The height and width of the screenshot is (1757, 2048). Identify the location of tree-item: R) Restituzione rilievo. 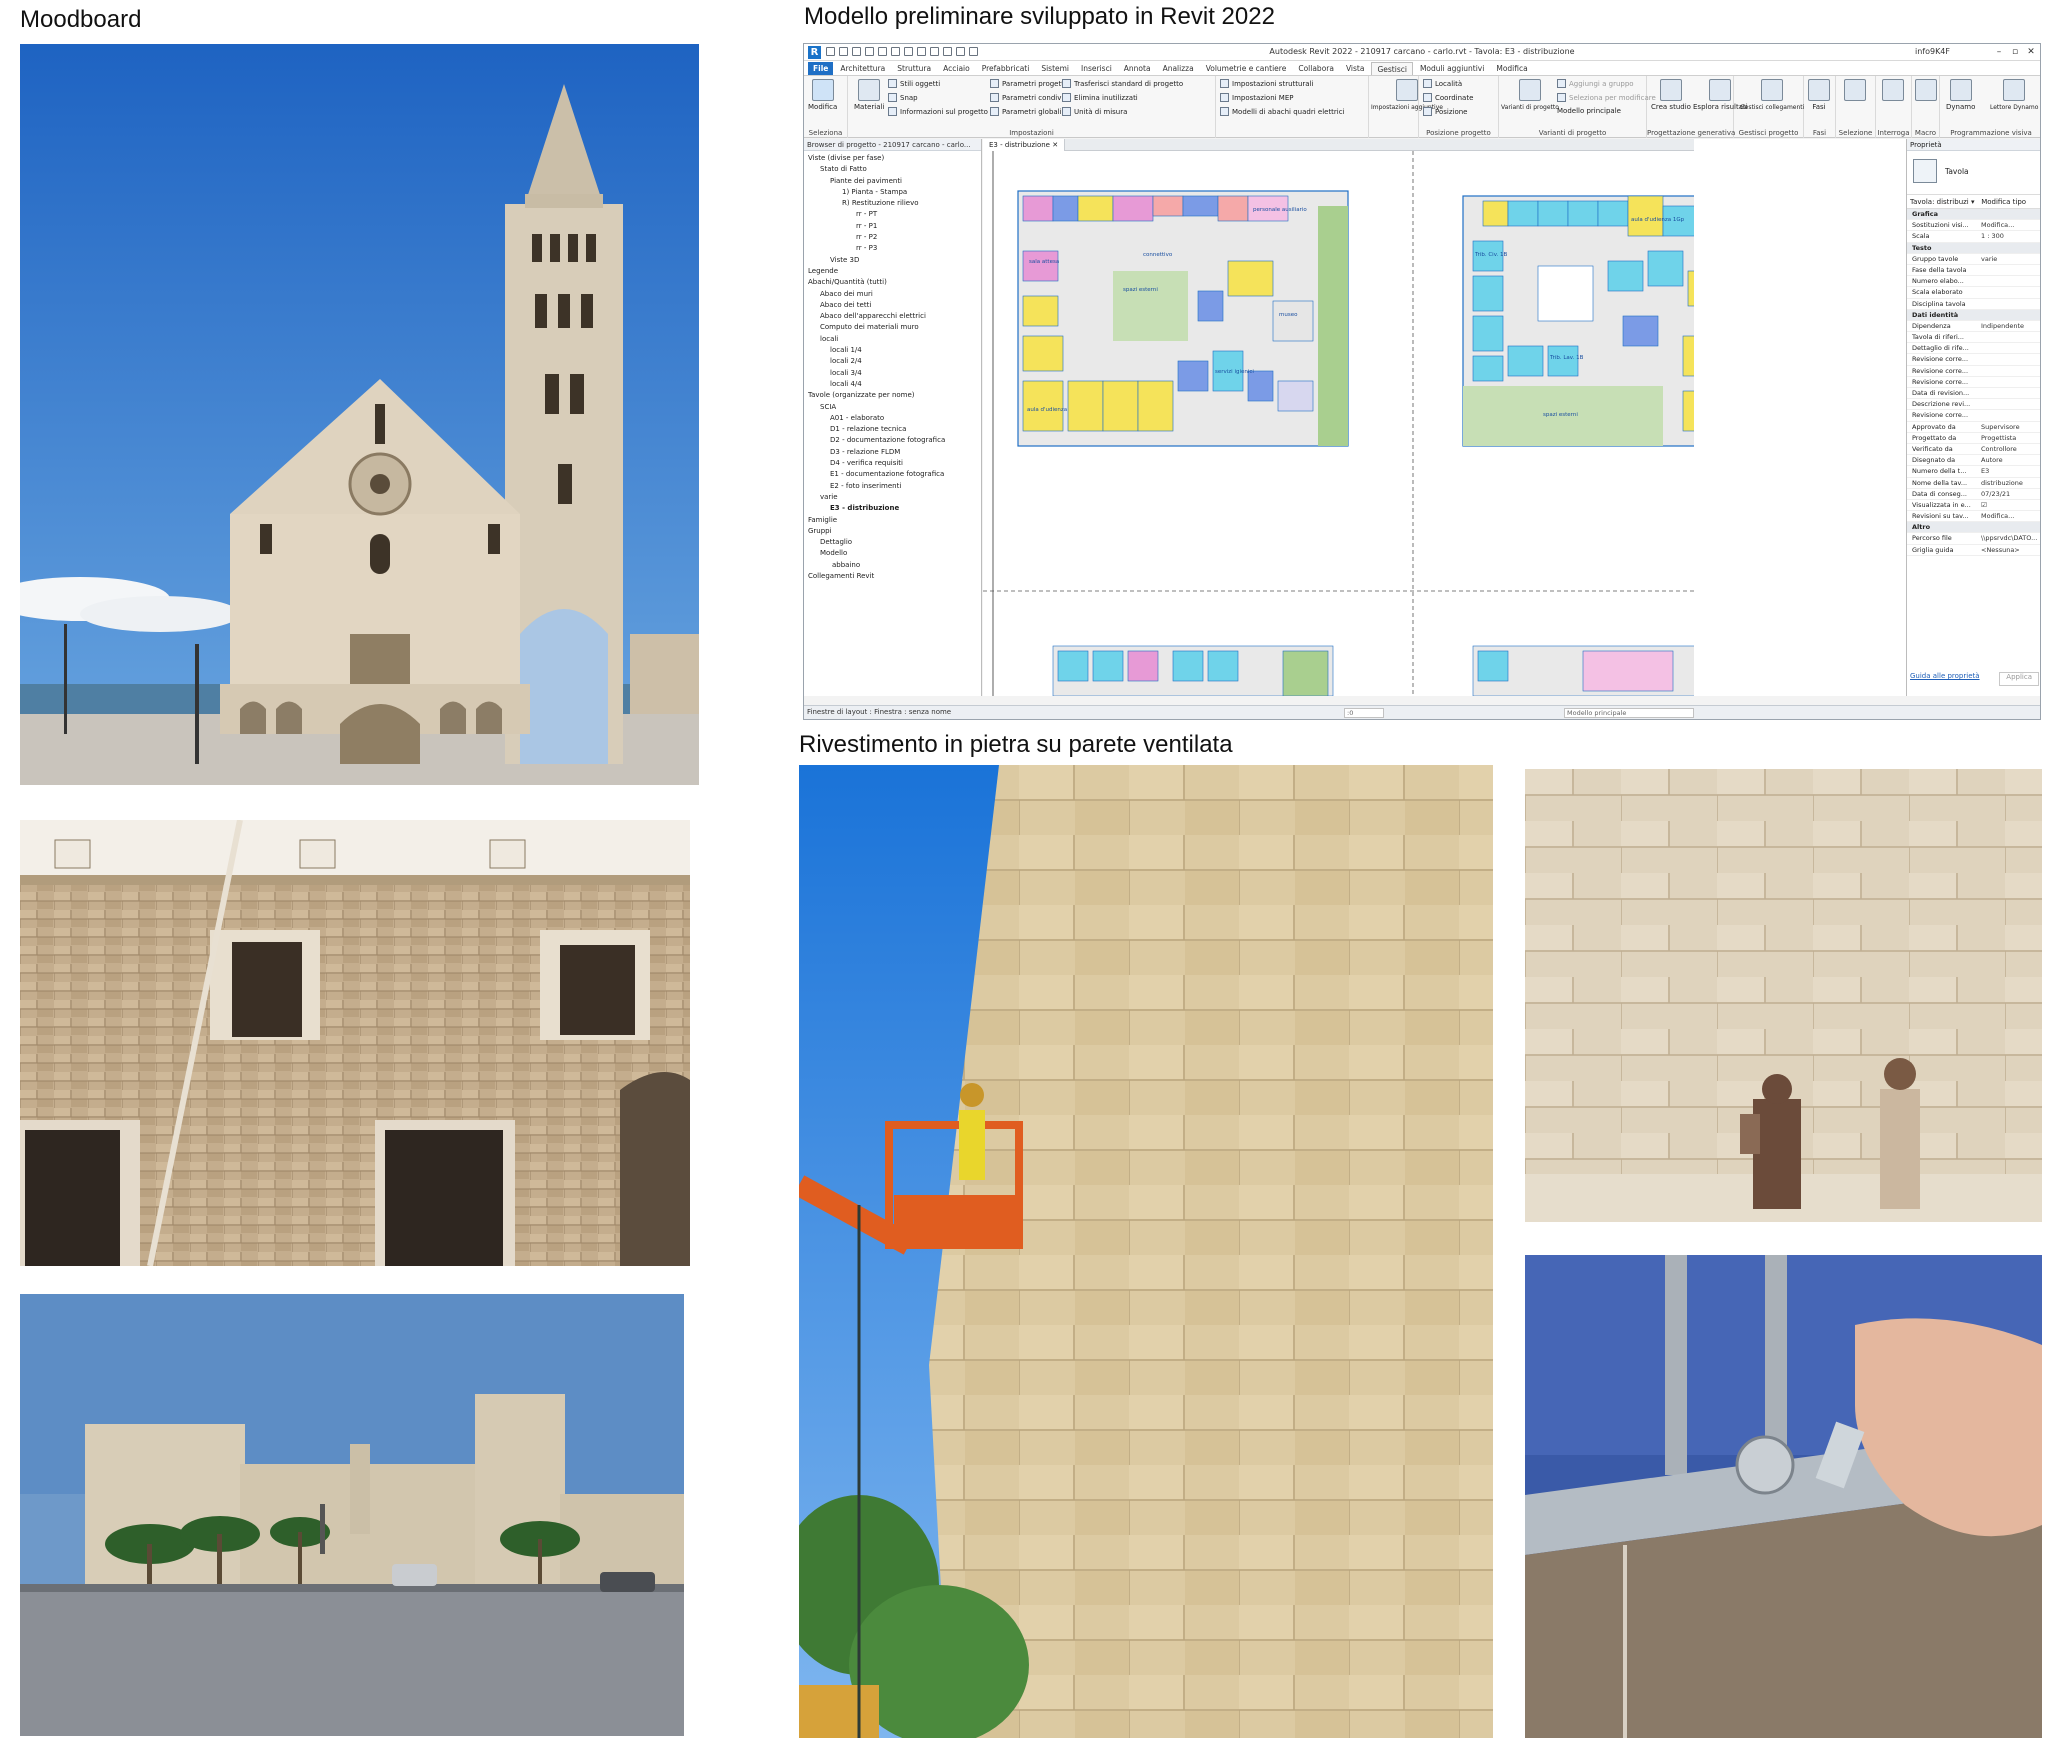
(893, 203).